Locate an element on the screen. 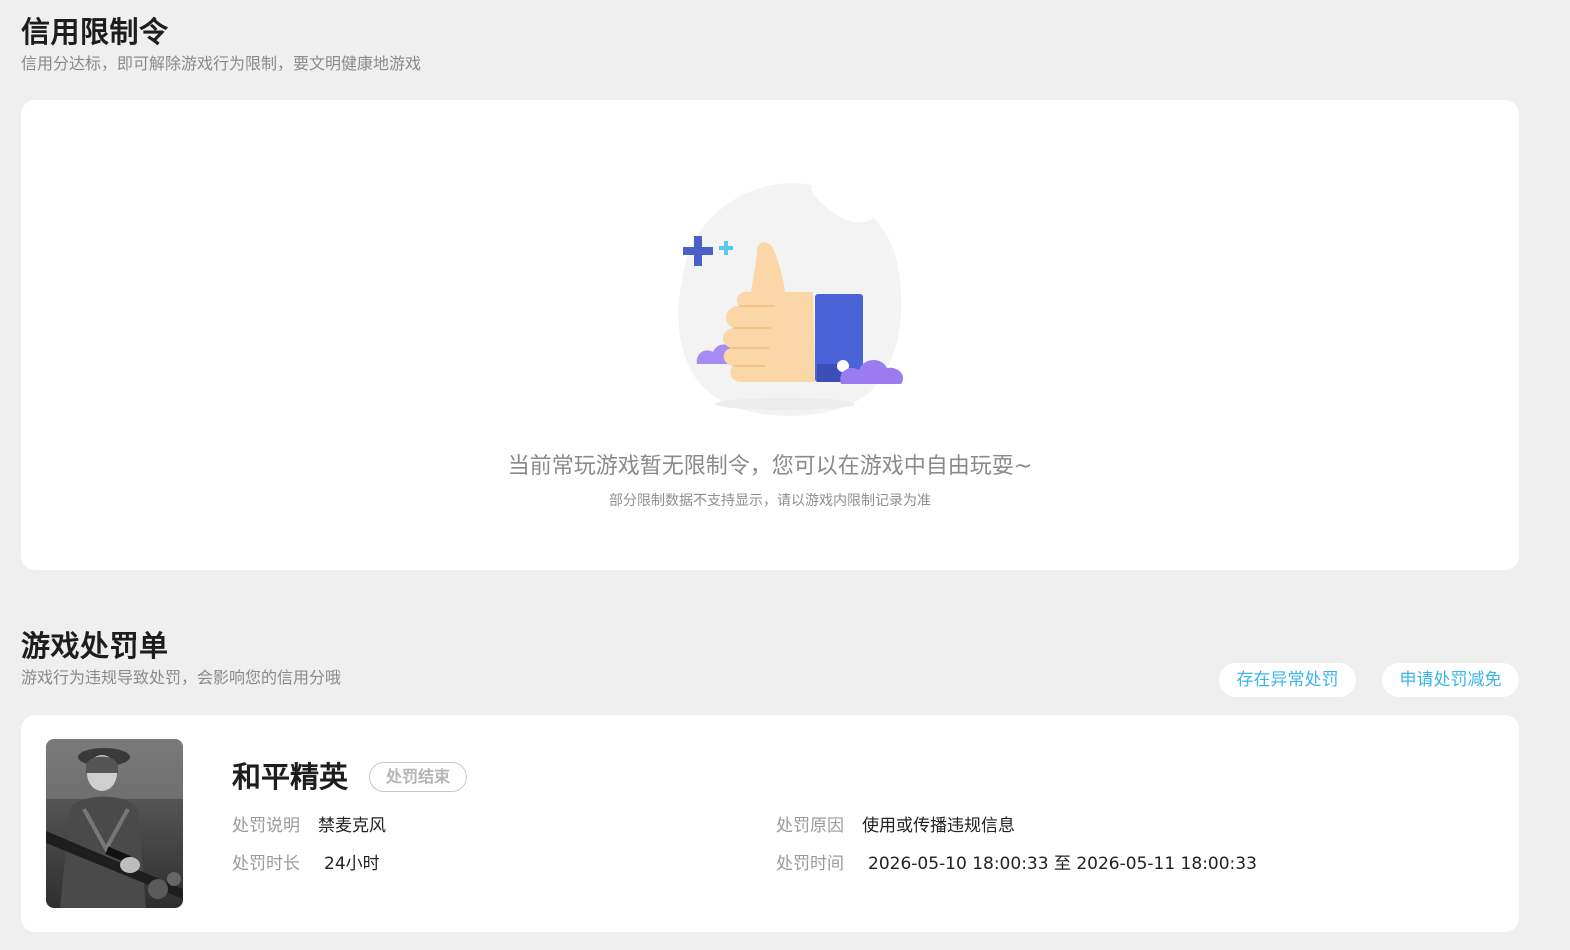 The width and height of the screenshot is (1570, 950). penalty-description-label: 处罚说明 is located at coordinates (266, 826).